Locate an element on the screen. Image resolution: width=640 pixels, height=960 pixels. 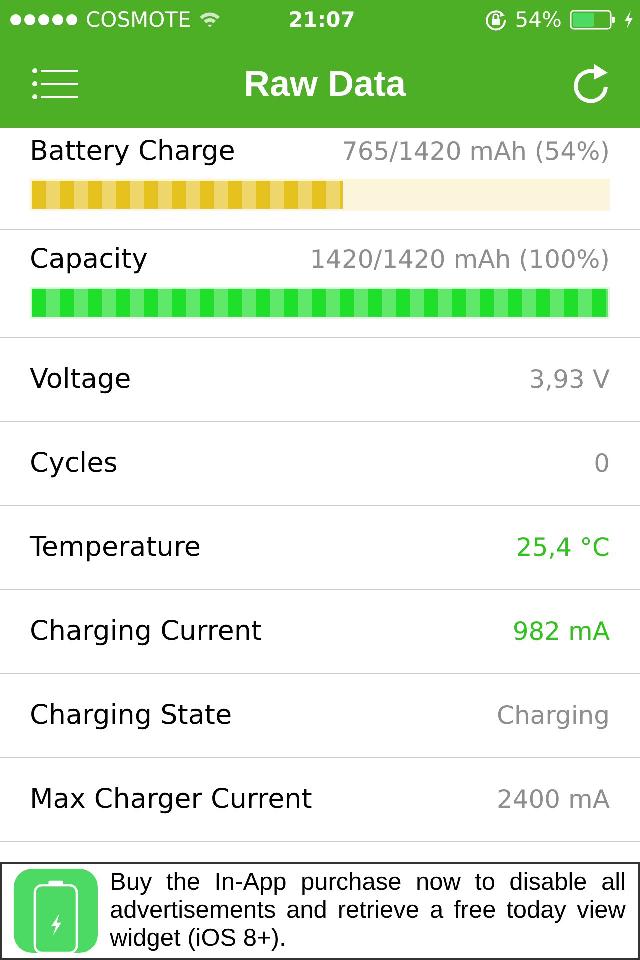
row-label: Temperature is located at coordinates (116, 547).